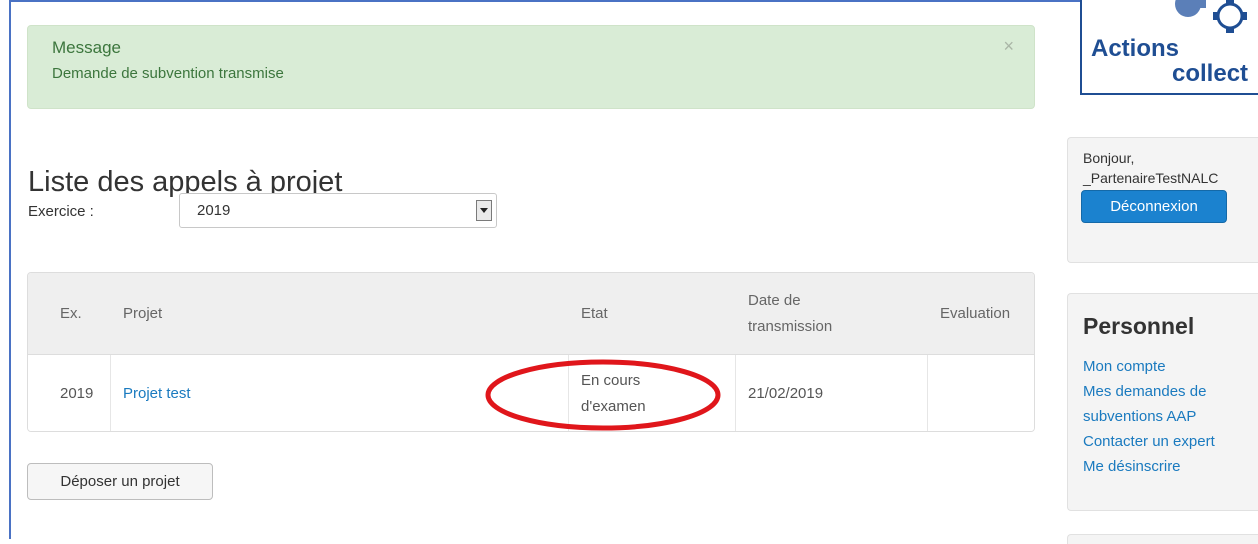 This screenshot has width=1258, height=544. What do you see at coordinates (975, 313) in the screenshot?
I see `header-evaluation: Evaluation` at bounding box center [975, 313].